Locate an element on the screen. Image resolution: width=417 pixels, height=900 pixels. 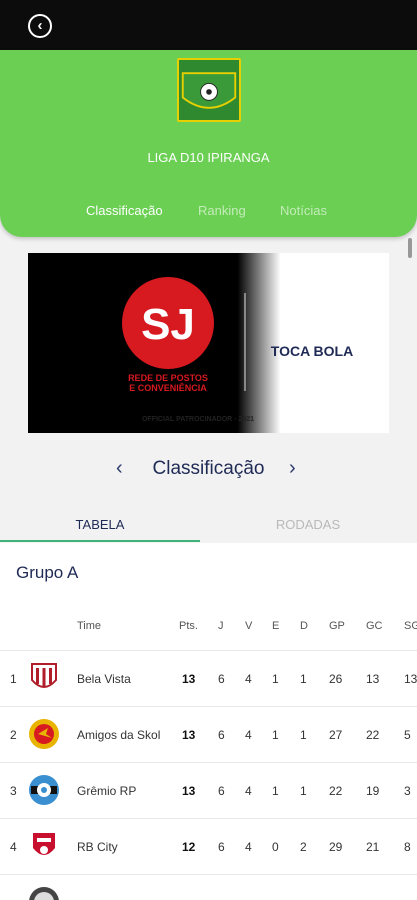
subtabs: TABELA RODADAS is located at coordinates (208, 525).